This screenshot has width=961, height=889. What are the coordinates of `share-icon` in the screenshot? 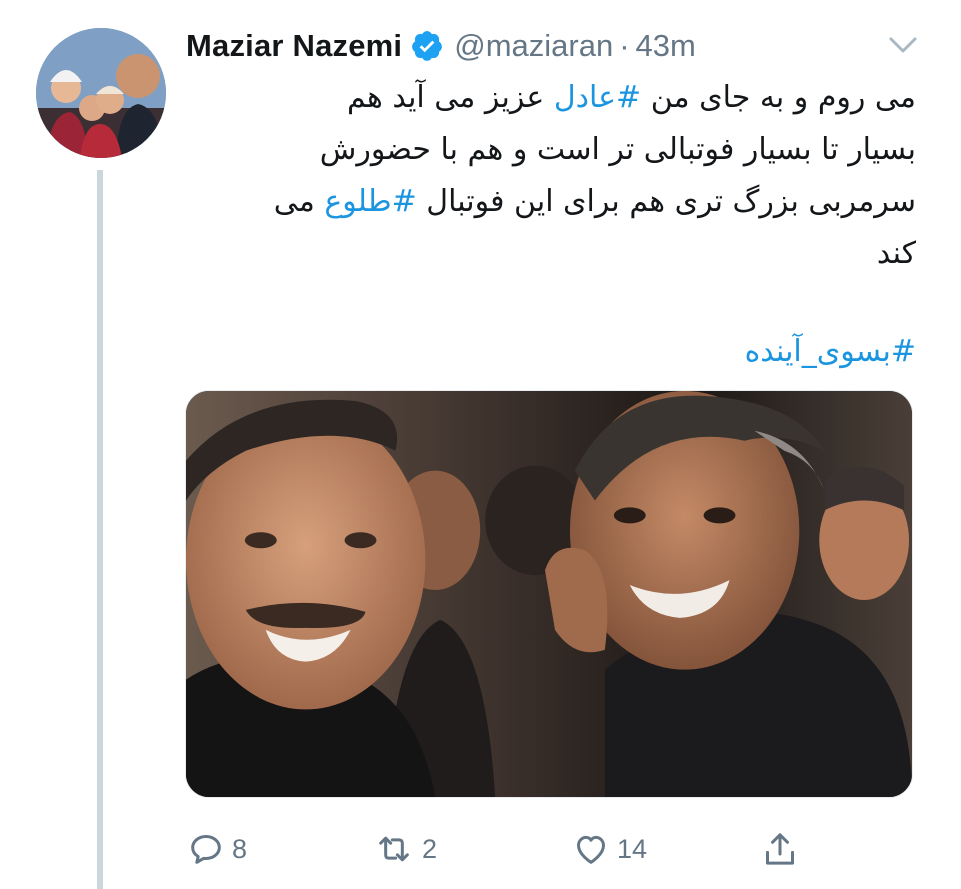 It's located at (780, 849).